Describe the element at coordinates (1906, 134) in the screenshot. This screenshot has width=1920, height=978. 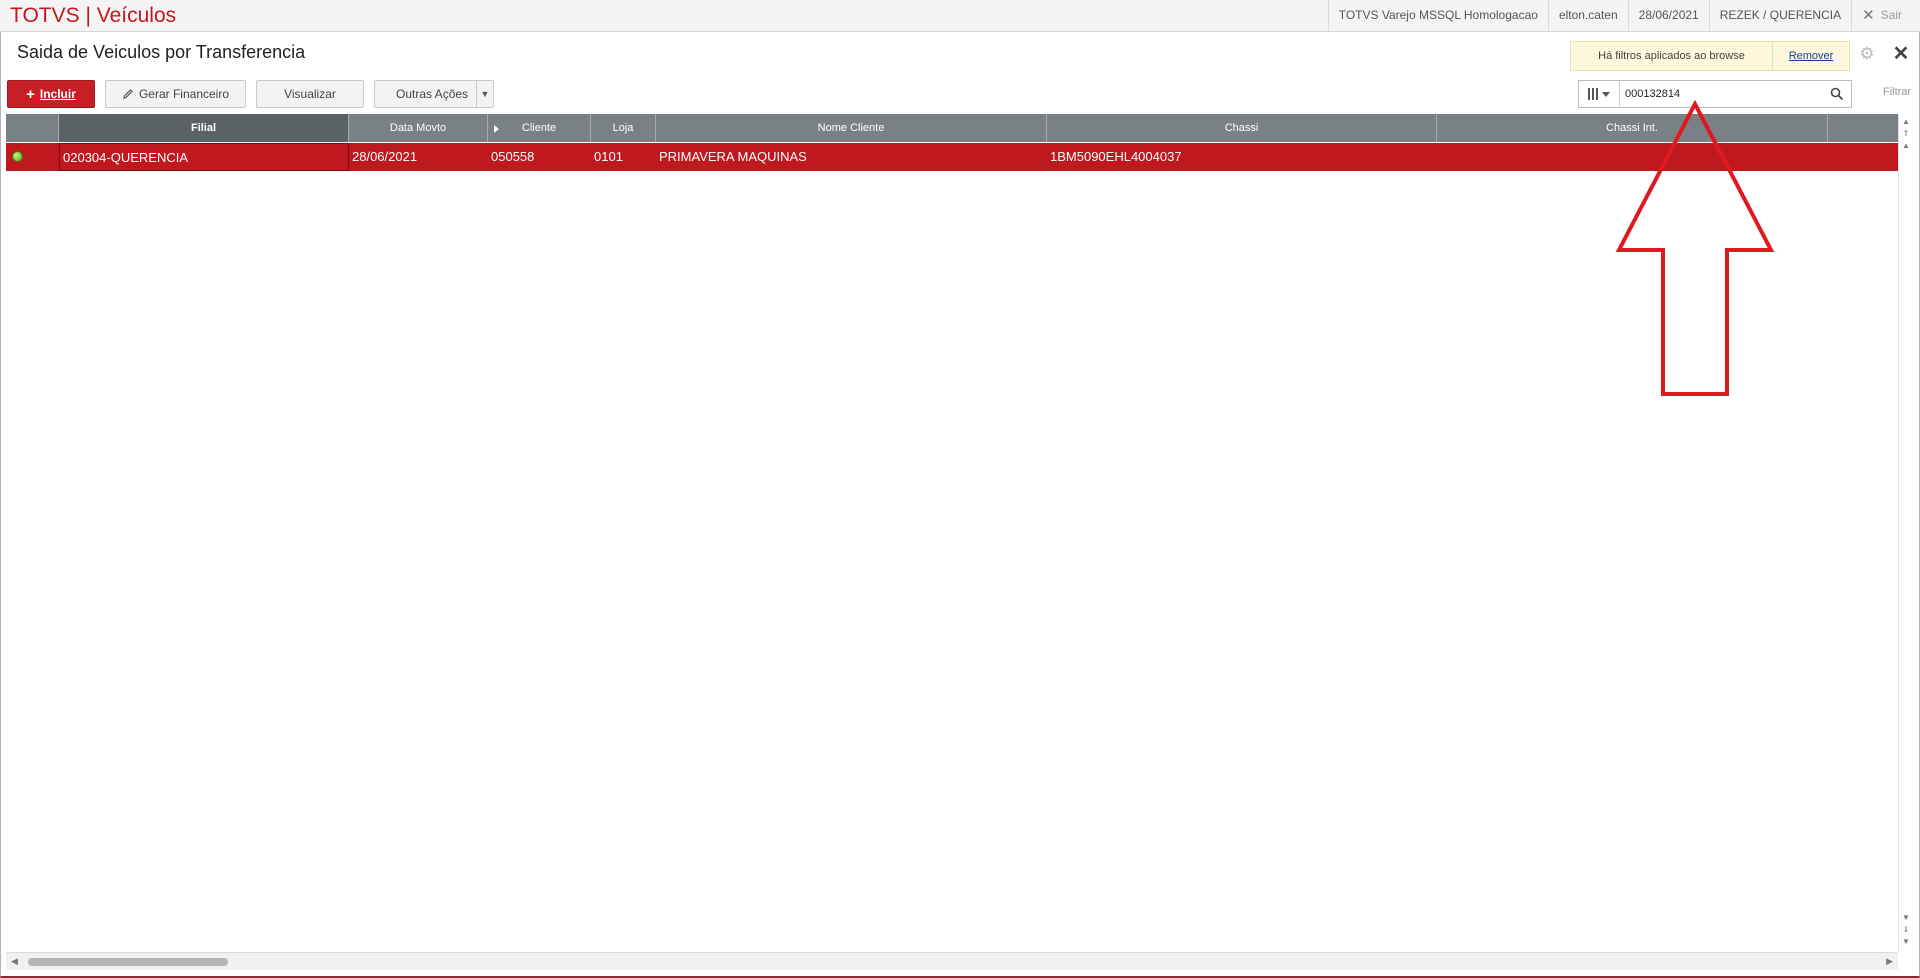
I see `scroll-page-up-icon: ⇑` at that location.